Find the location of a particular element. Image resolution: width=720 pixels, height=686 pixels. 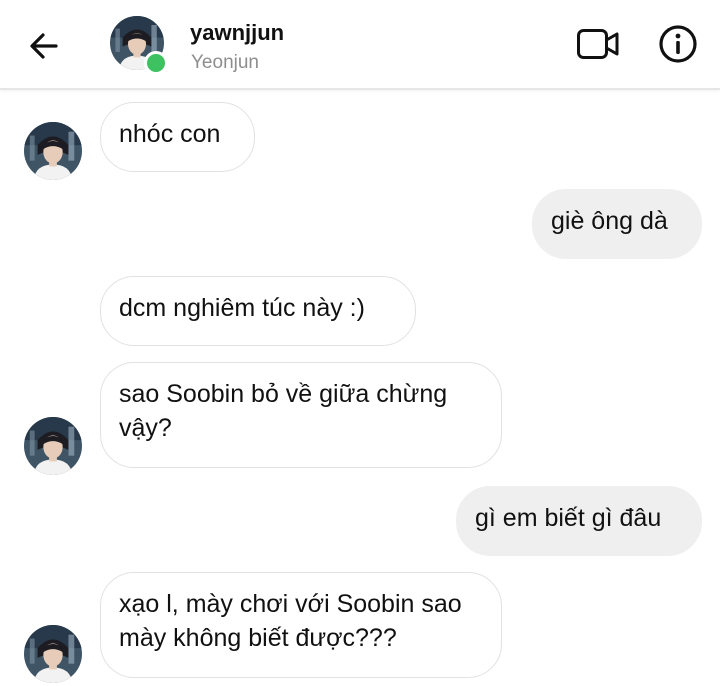

arrow-left-icon is located at coordinates (44, 46).